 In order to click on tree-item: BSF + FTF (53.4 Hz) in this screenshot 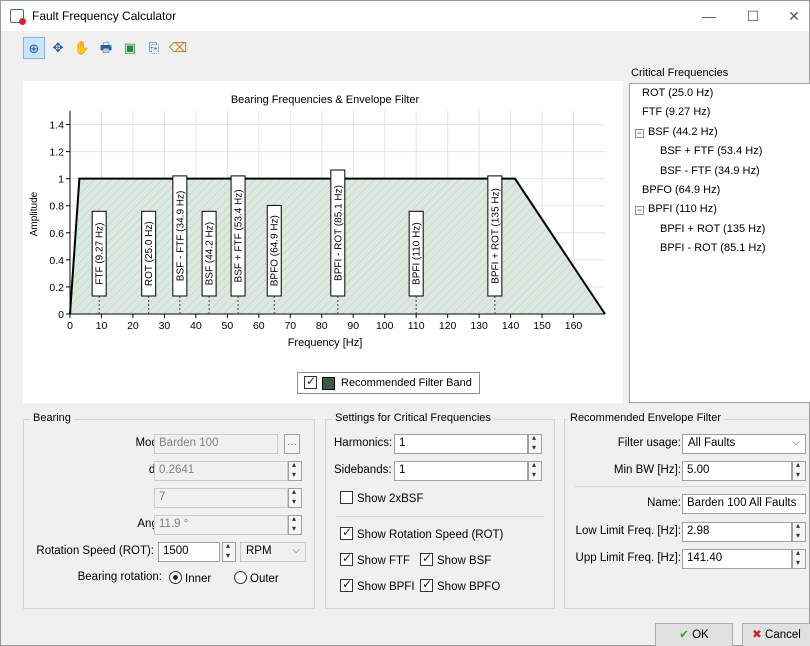, I will do `click(711, 151)`.